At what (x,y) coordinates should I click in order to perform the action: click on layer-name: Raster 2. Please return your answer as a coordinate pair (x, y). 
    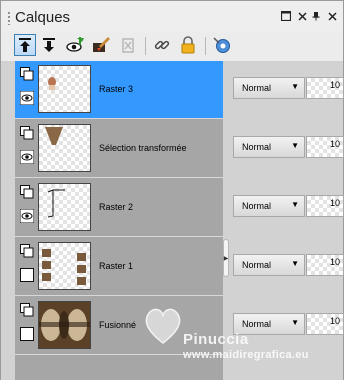
    Looking at the image, I should click on (116, 207).